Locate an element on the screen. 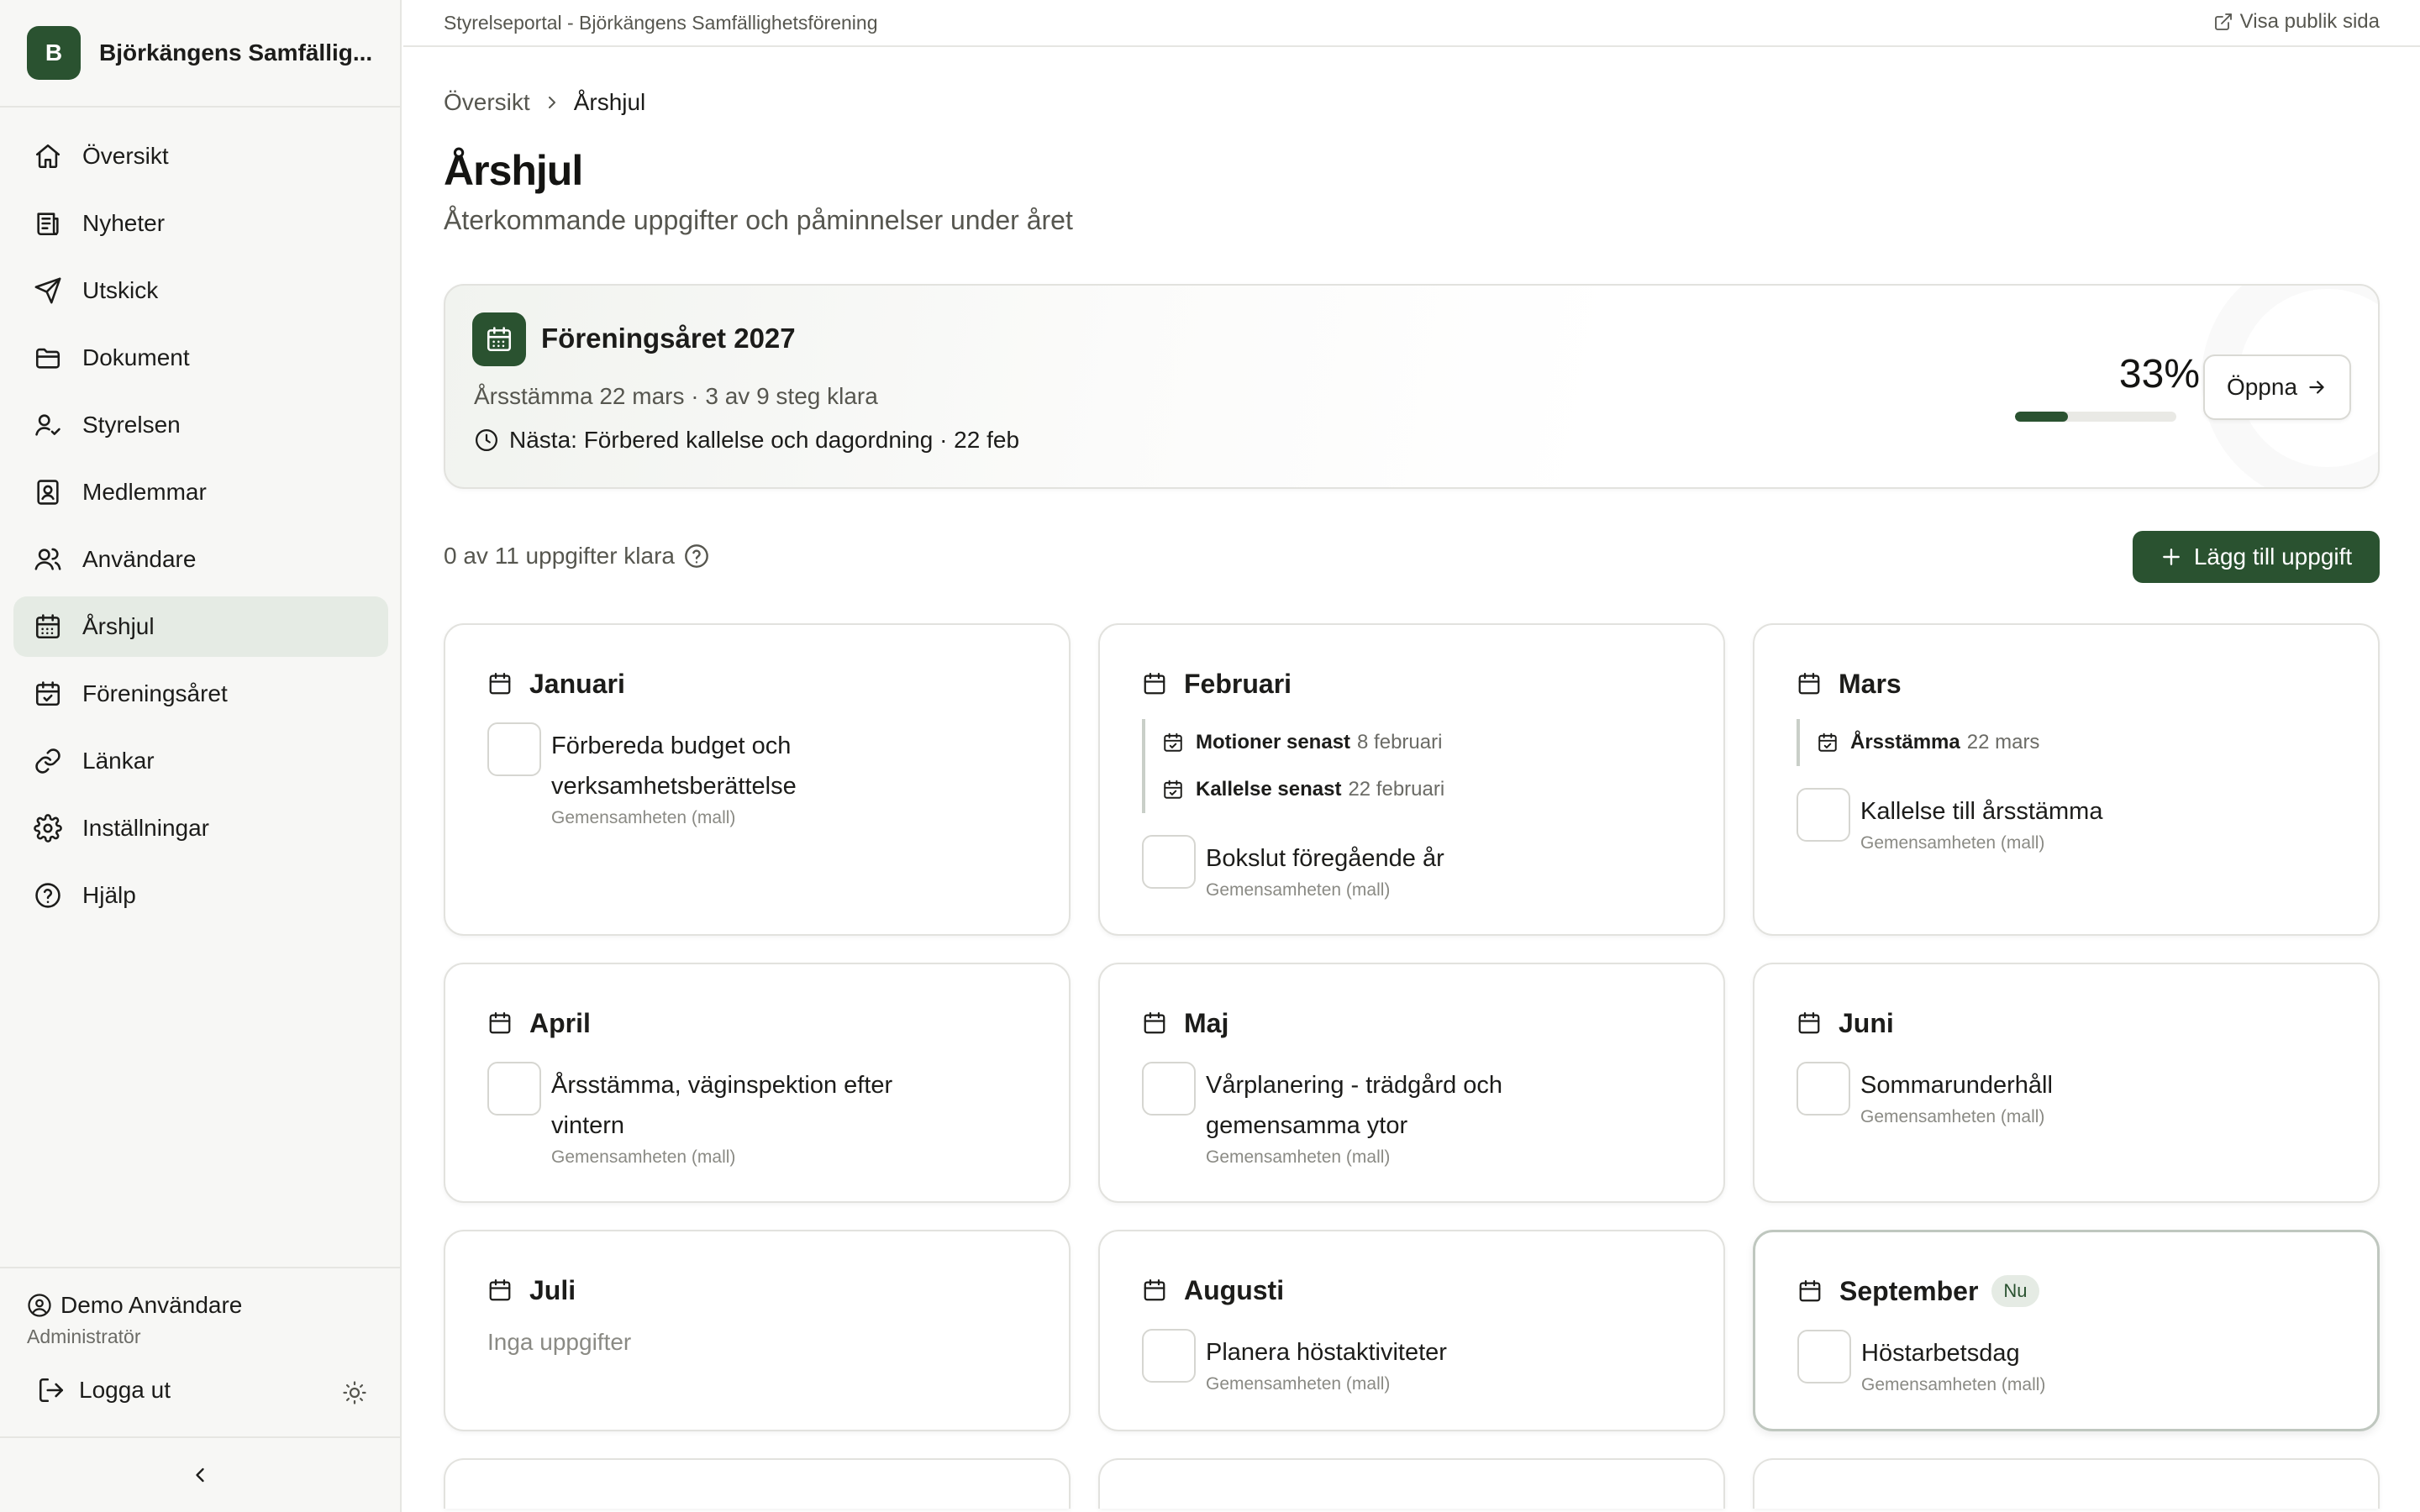  user-check-icon is located at coordinates (47, 425).